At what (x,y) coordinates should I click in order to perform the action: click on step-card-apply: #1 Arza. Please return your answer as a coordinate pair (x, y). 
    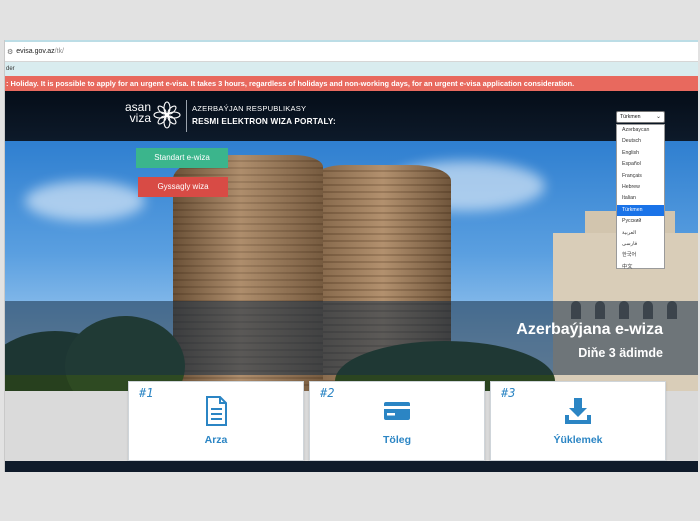
    Looking at the image, I should click on (216, 421).